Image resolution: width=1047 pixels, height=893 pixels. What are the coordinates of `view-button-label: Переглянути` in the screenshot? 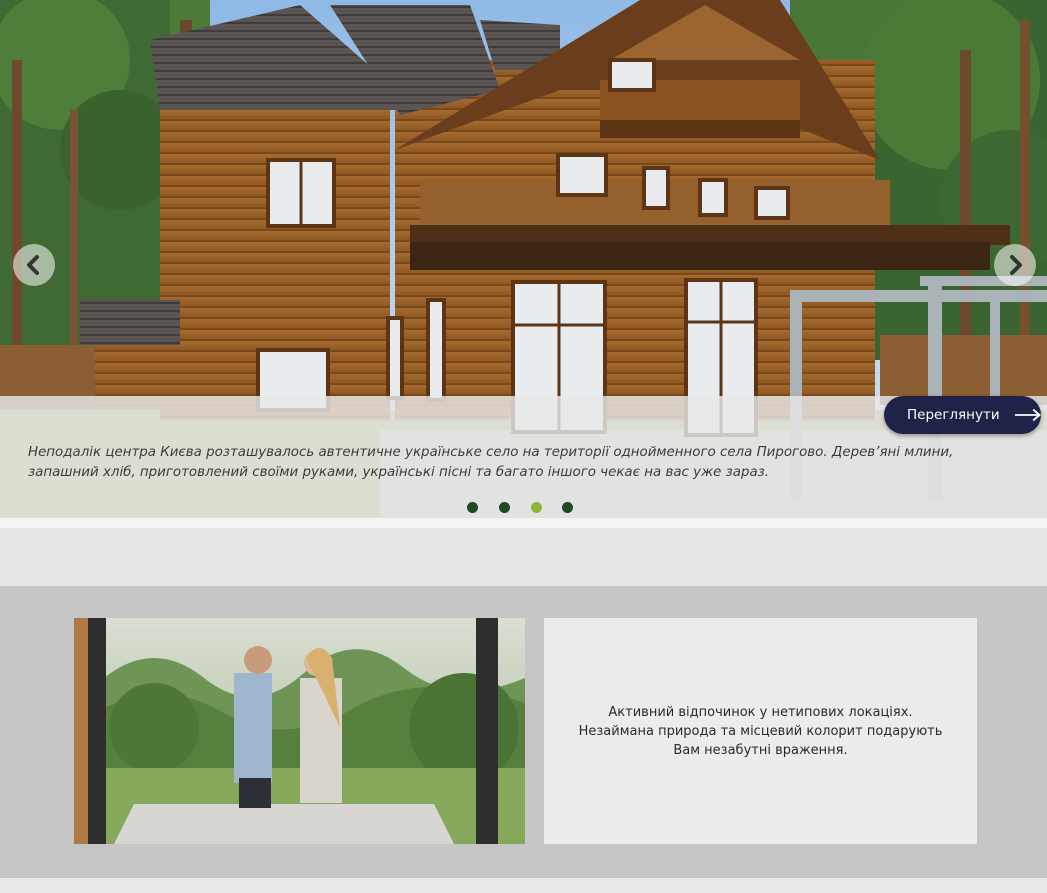 It's located at (953, 415).